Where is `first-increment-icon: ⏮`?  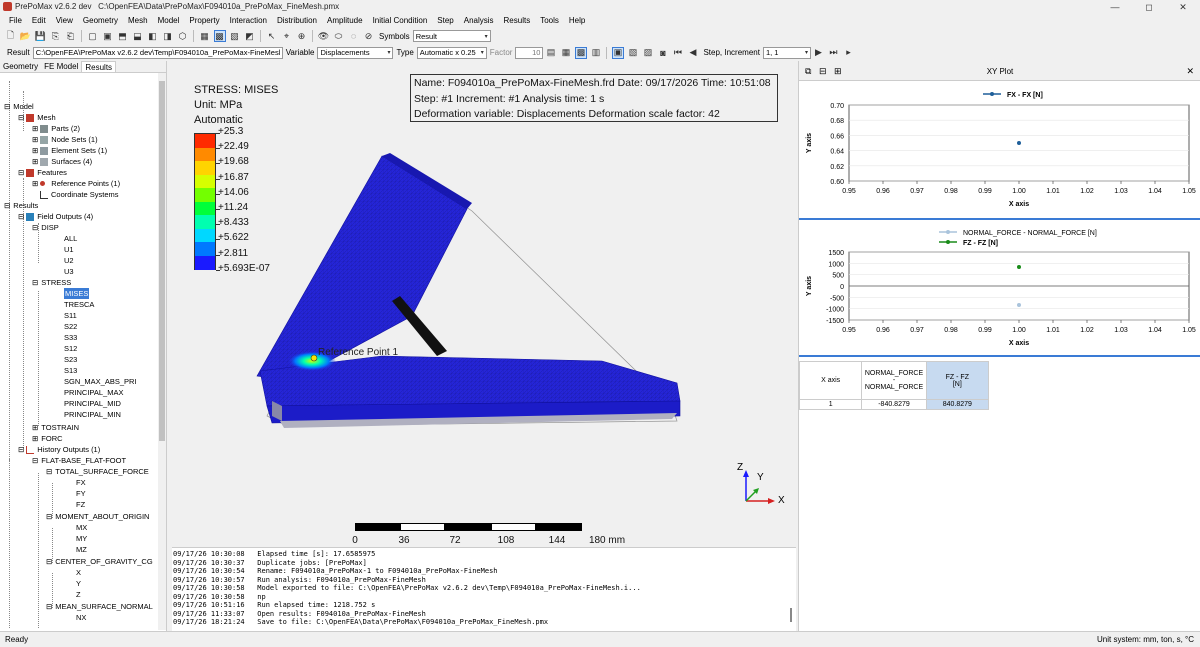 first-increment-icon: ⏮ is located at coordinates (678, 53).